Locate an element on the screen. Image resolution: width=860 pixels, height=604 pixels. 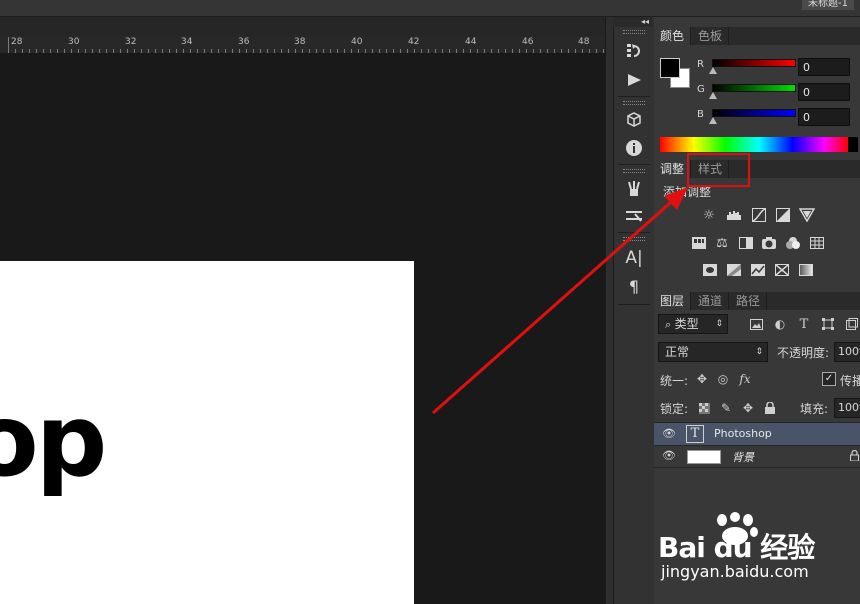
gradient-map-icon is located at coordinates (806, 270).